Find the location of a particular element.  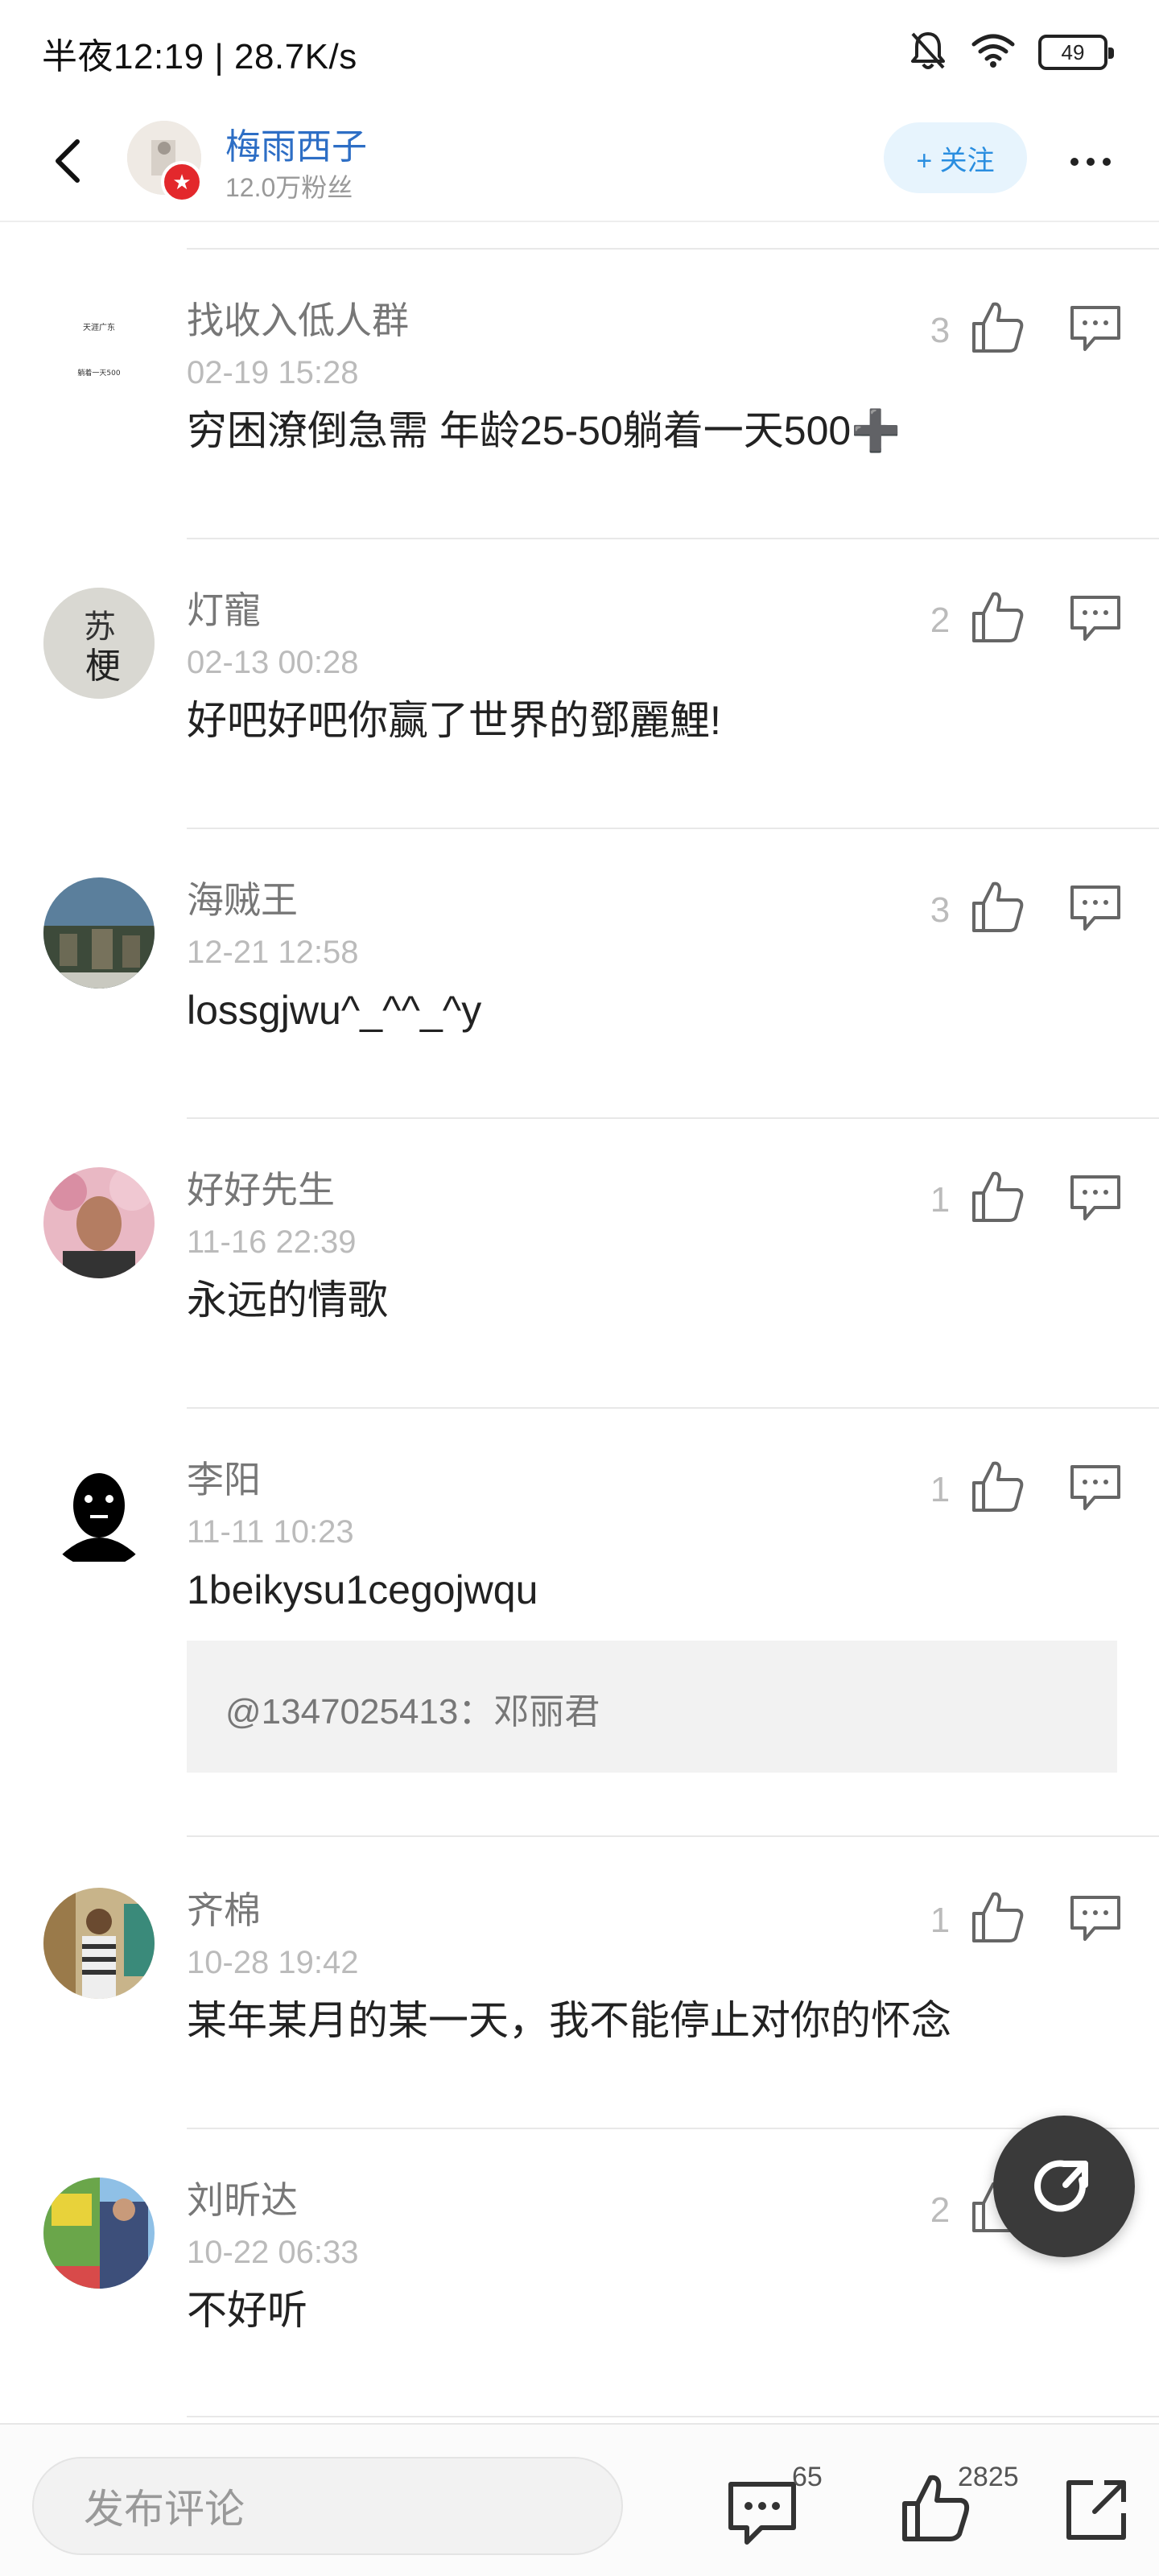

share-icon is located at coordinates (1096, 2510).